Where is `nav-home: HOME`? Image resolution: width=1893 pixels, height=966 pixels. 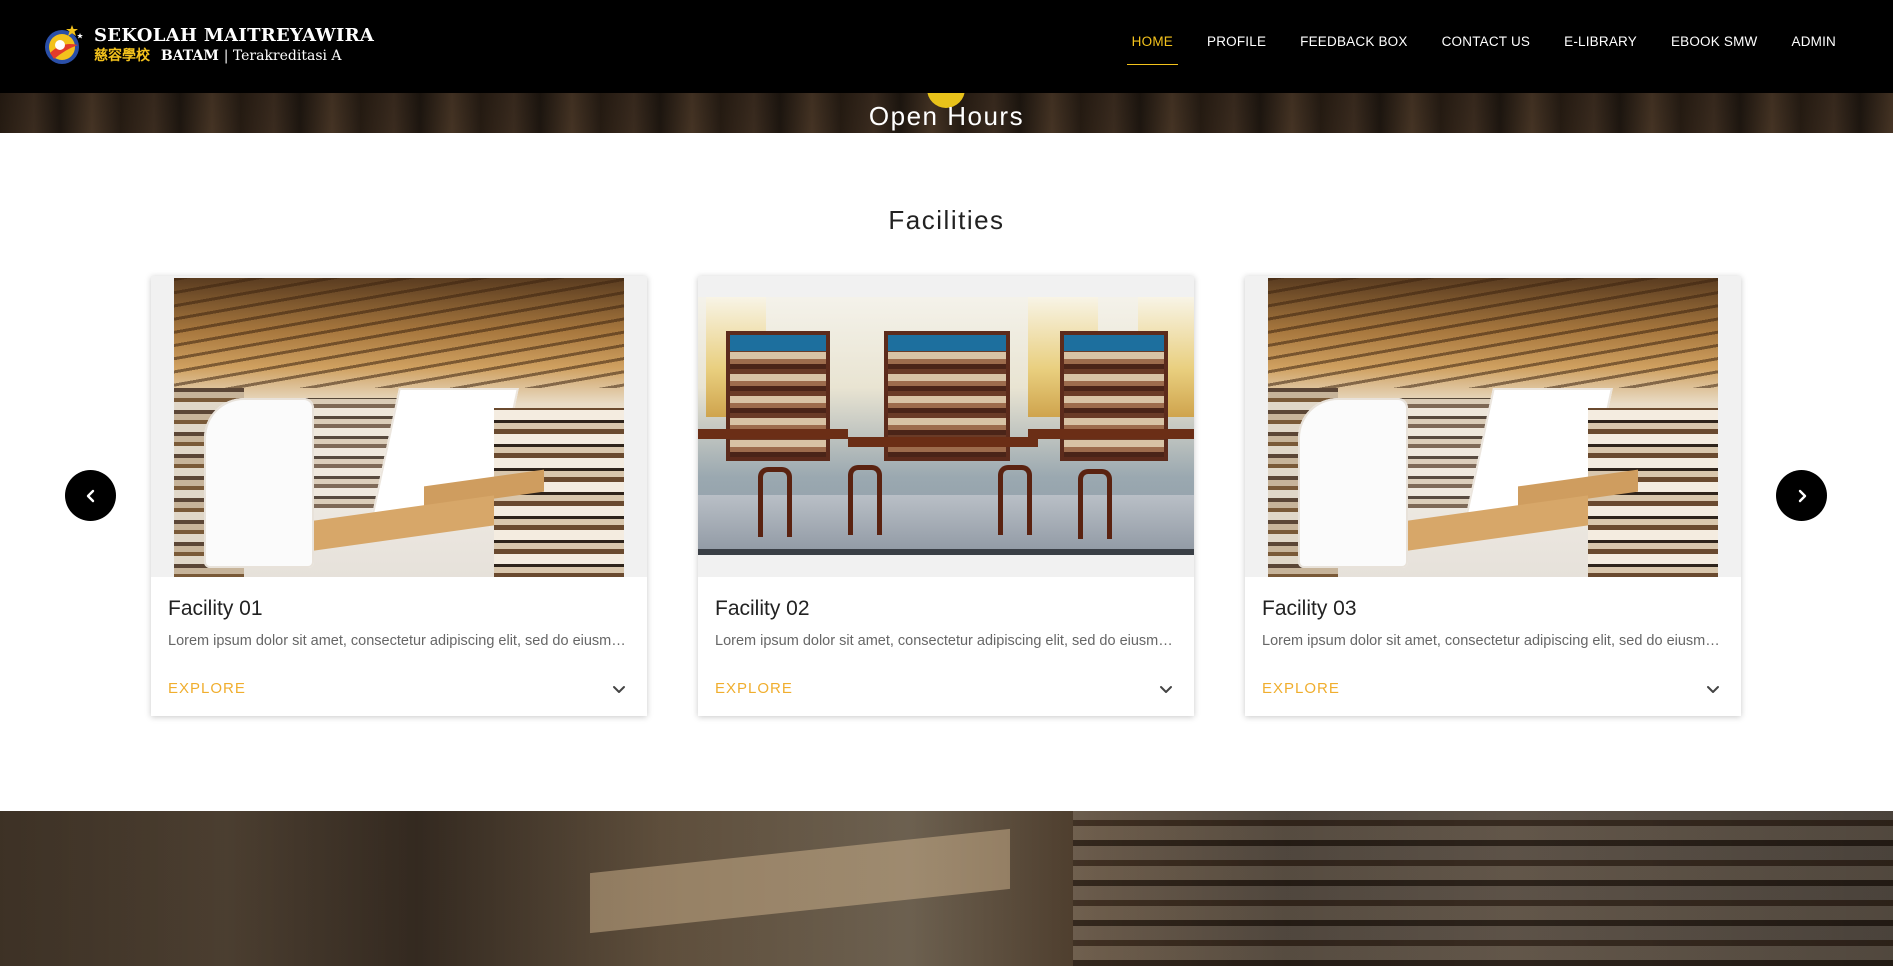
nav-home: HOME is located at coordinates (1152, 46).